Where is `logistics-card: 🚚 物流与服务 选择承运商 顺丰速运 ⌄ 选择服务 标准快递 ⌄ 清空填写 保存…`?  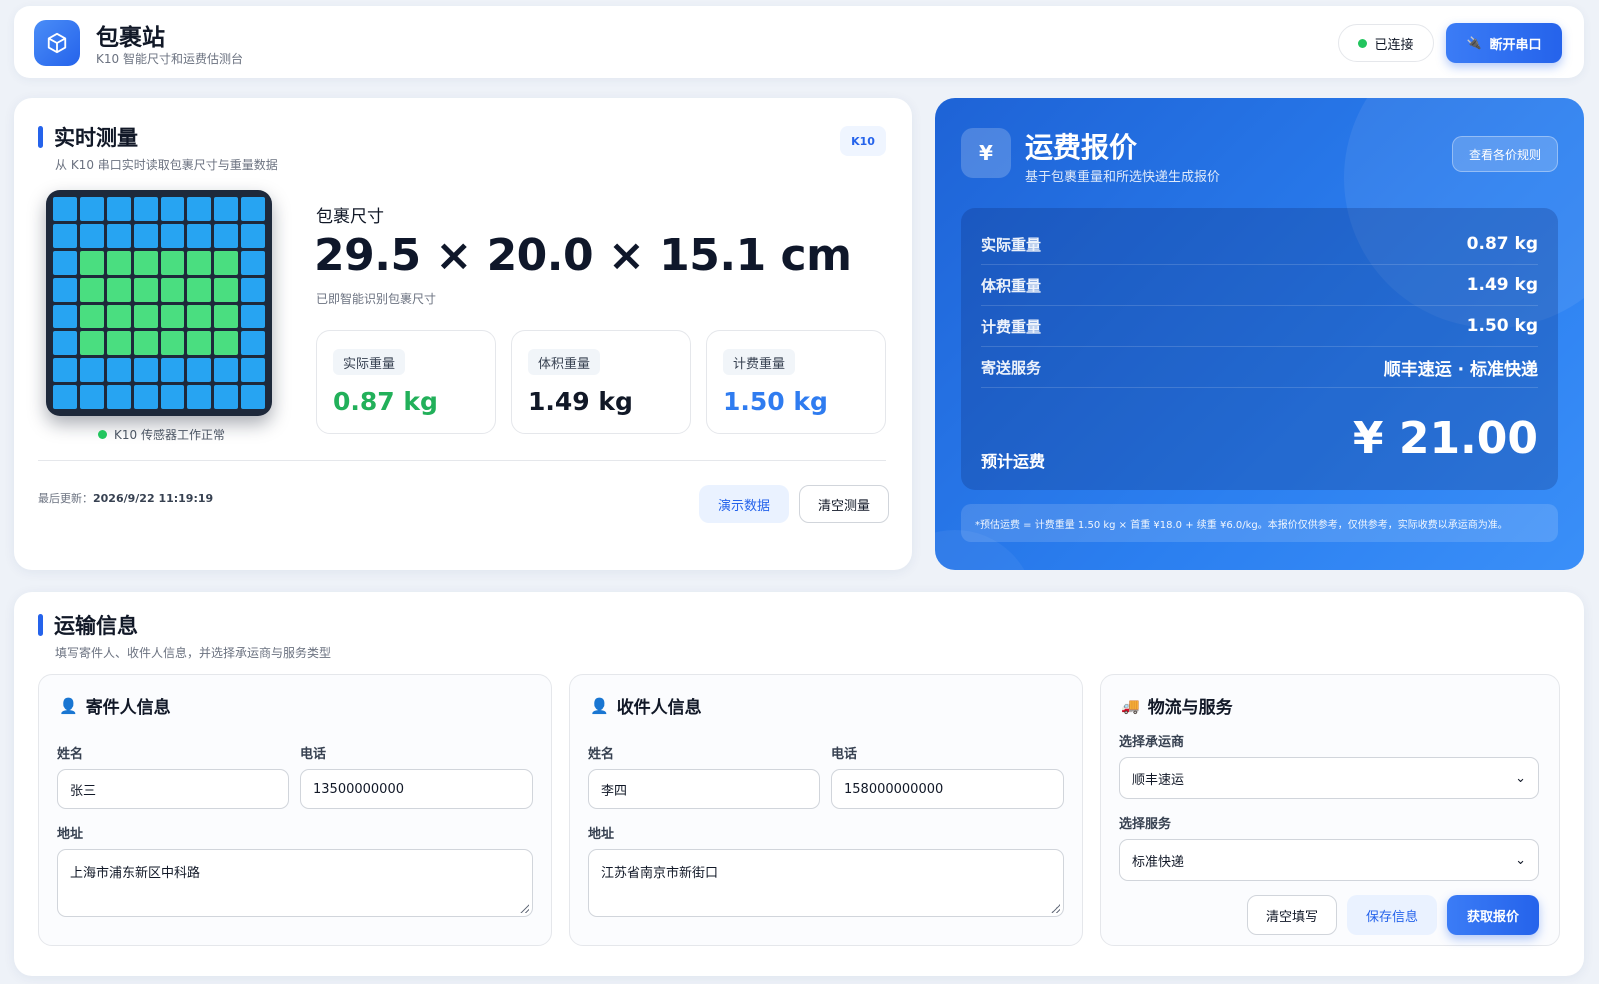
logistics-card: 🚚 物流与服务 选择承运商 顺丰速运 ⌄ 选择服务 标准快递 ⌄ 清空填写 保存… is located at coordinates (1330, 810).